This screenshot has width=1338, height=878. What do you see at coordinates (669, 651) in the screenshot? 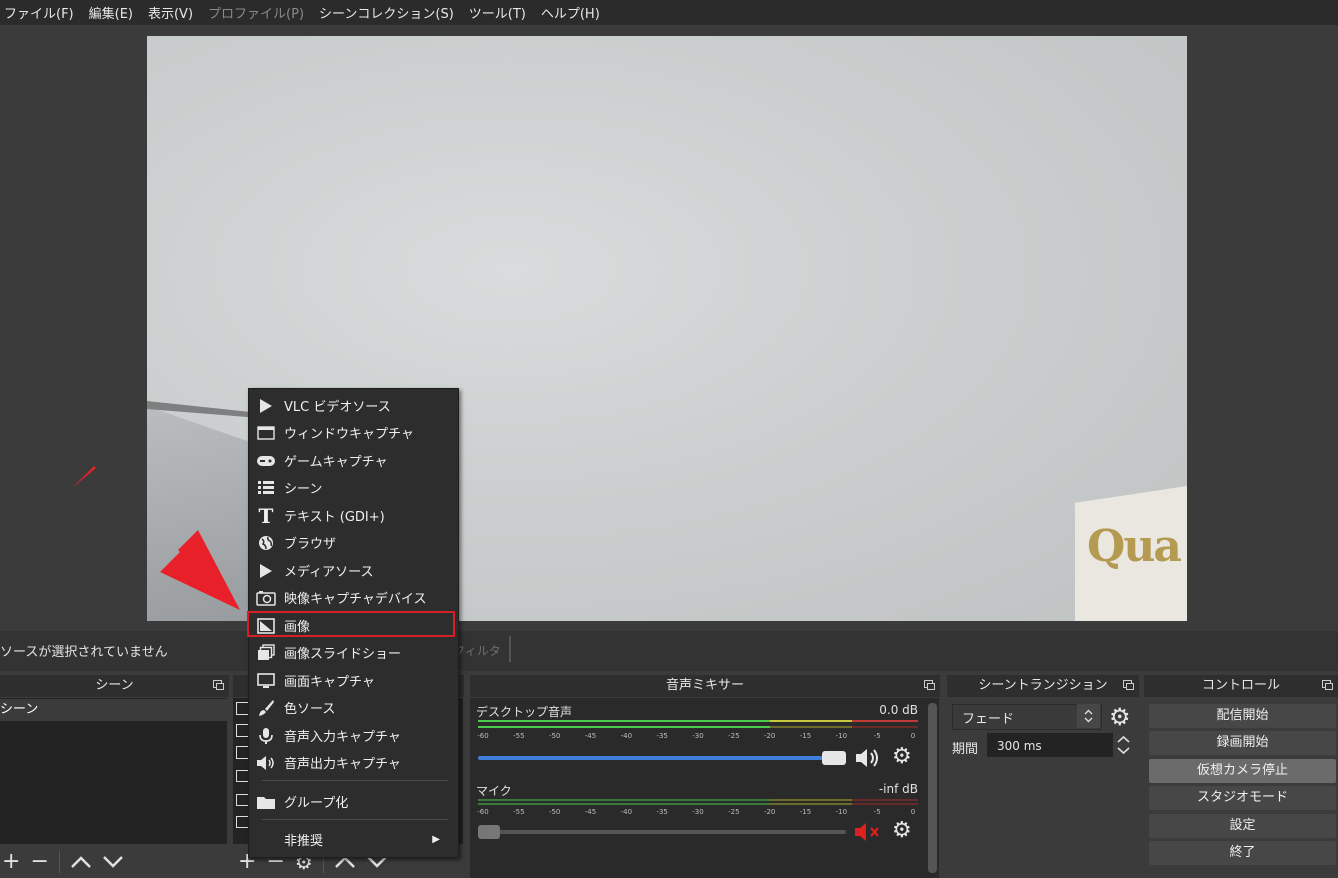
I see `source-status-bar` at bounding box center [669, 651].